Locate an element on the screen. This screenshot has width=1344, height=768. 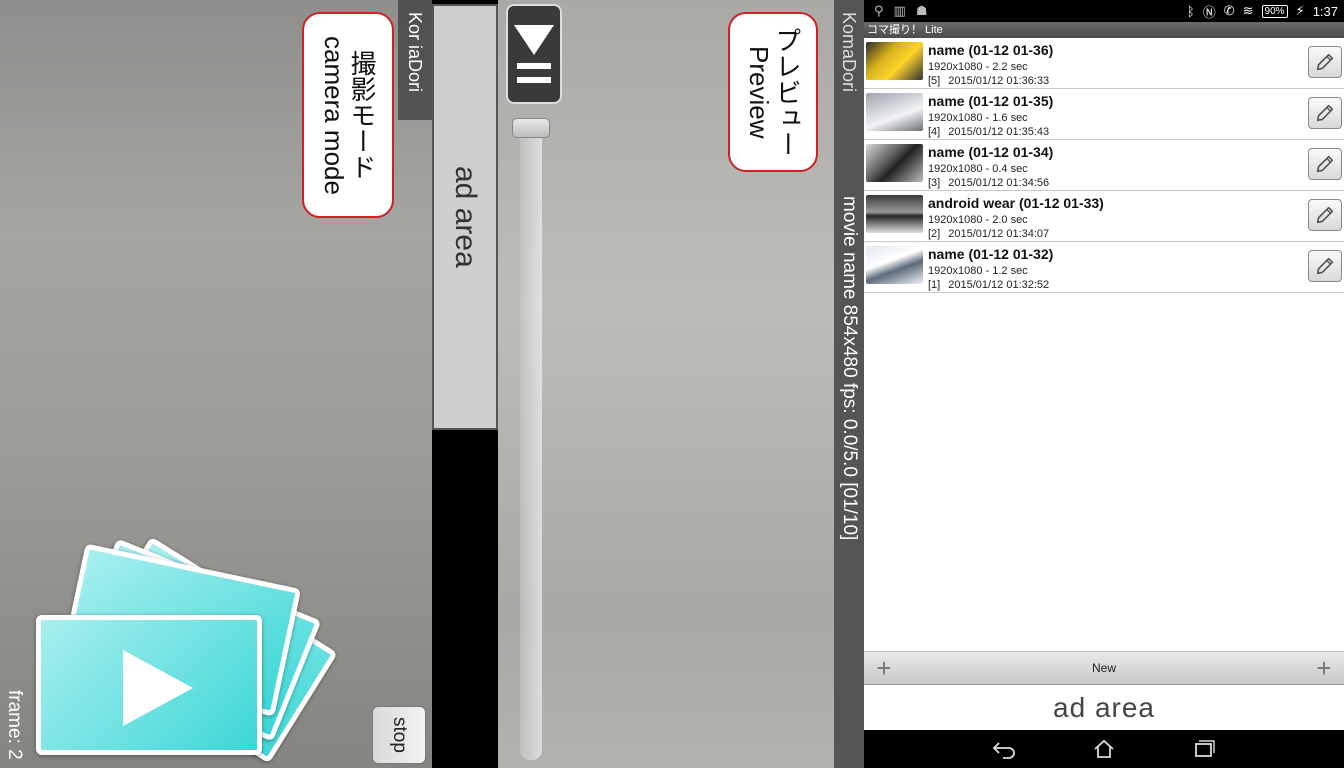
movie-date: 2015/01/12 01:36:33 is located at coordinates (999, 81).